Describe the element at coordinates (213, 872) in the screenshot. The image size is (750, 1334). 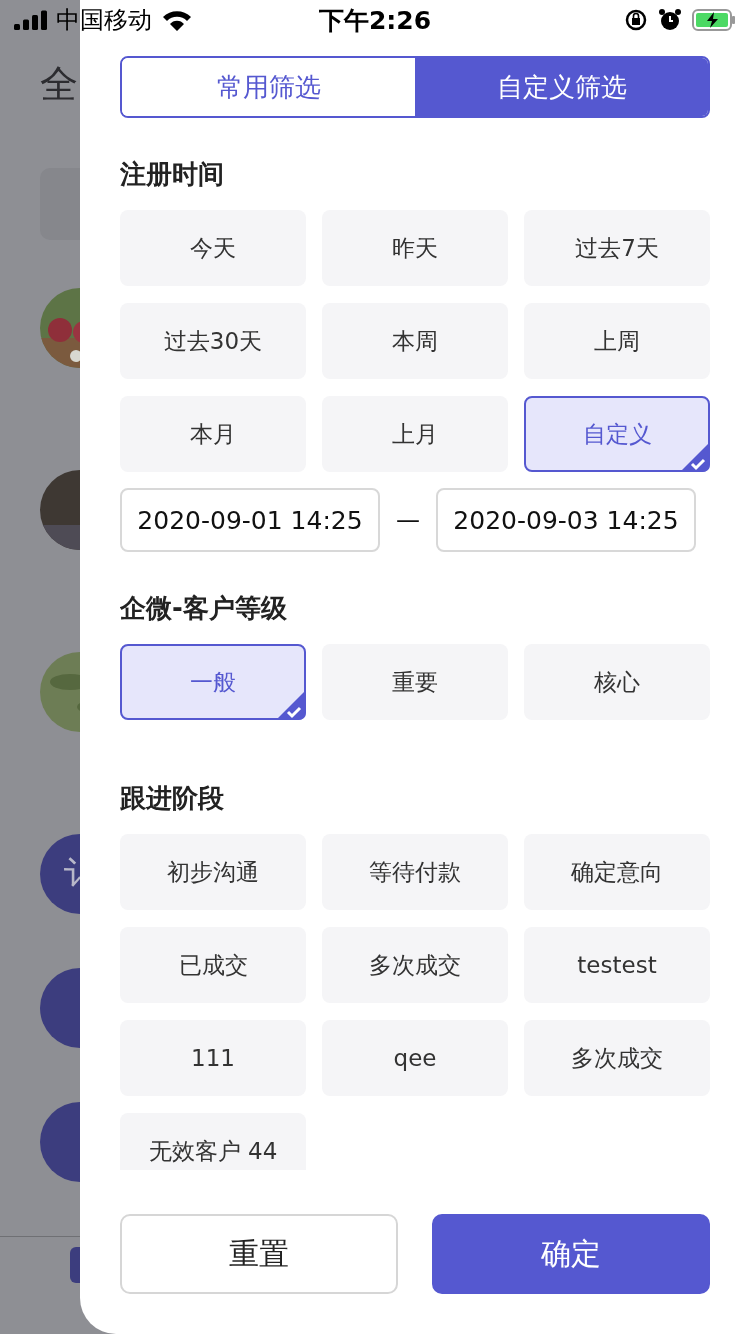
I see `option-chip: 初步沟通` at that location.